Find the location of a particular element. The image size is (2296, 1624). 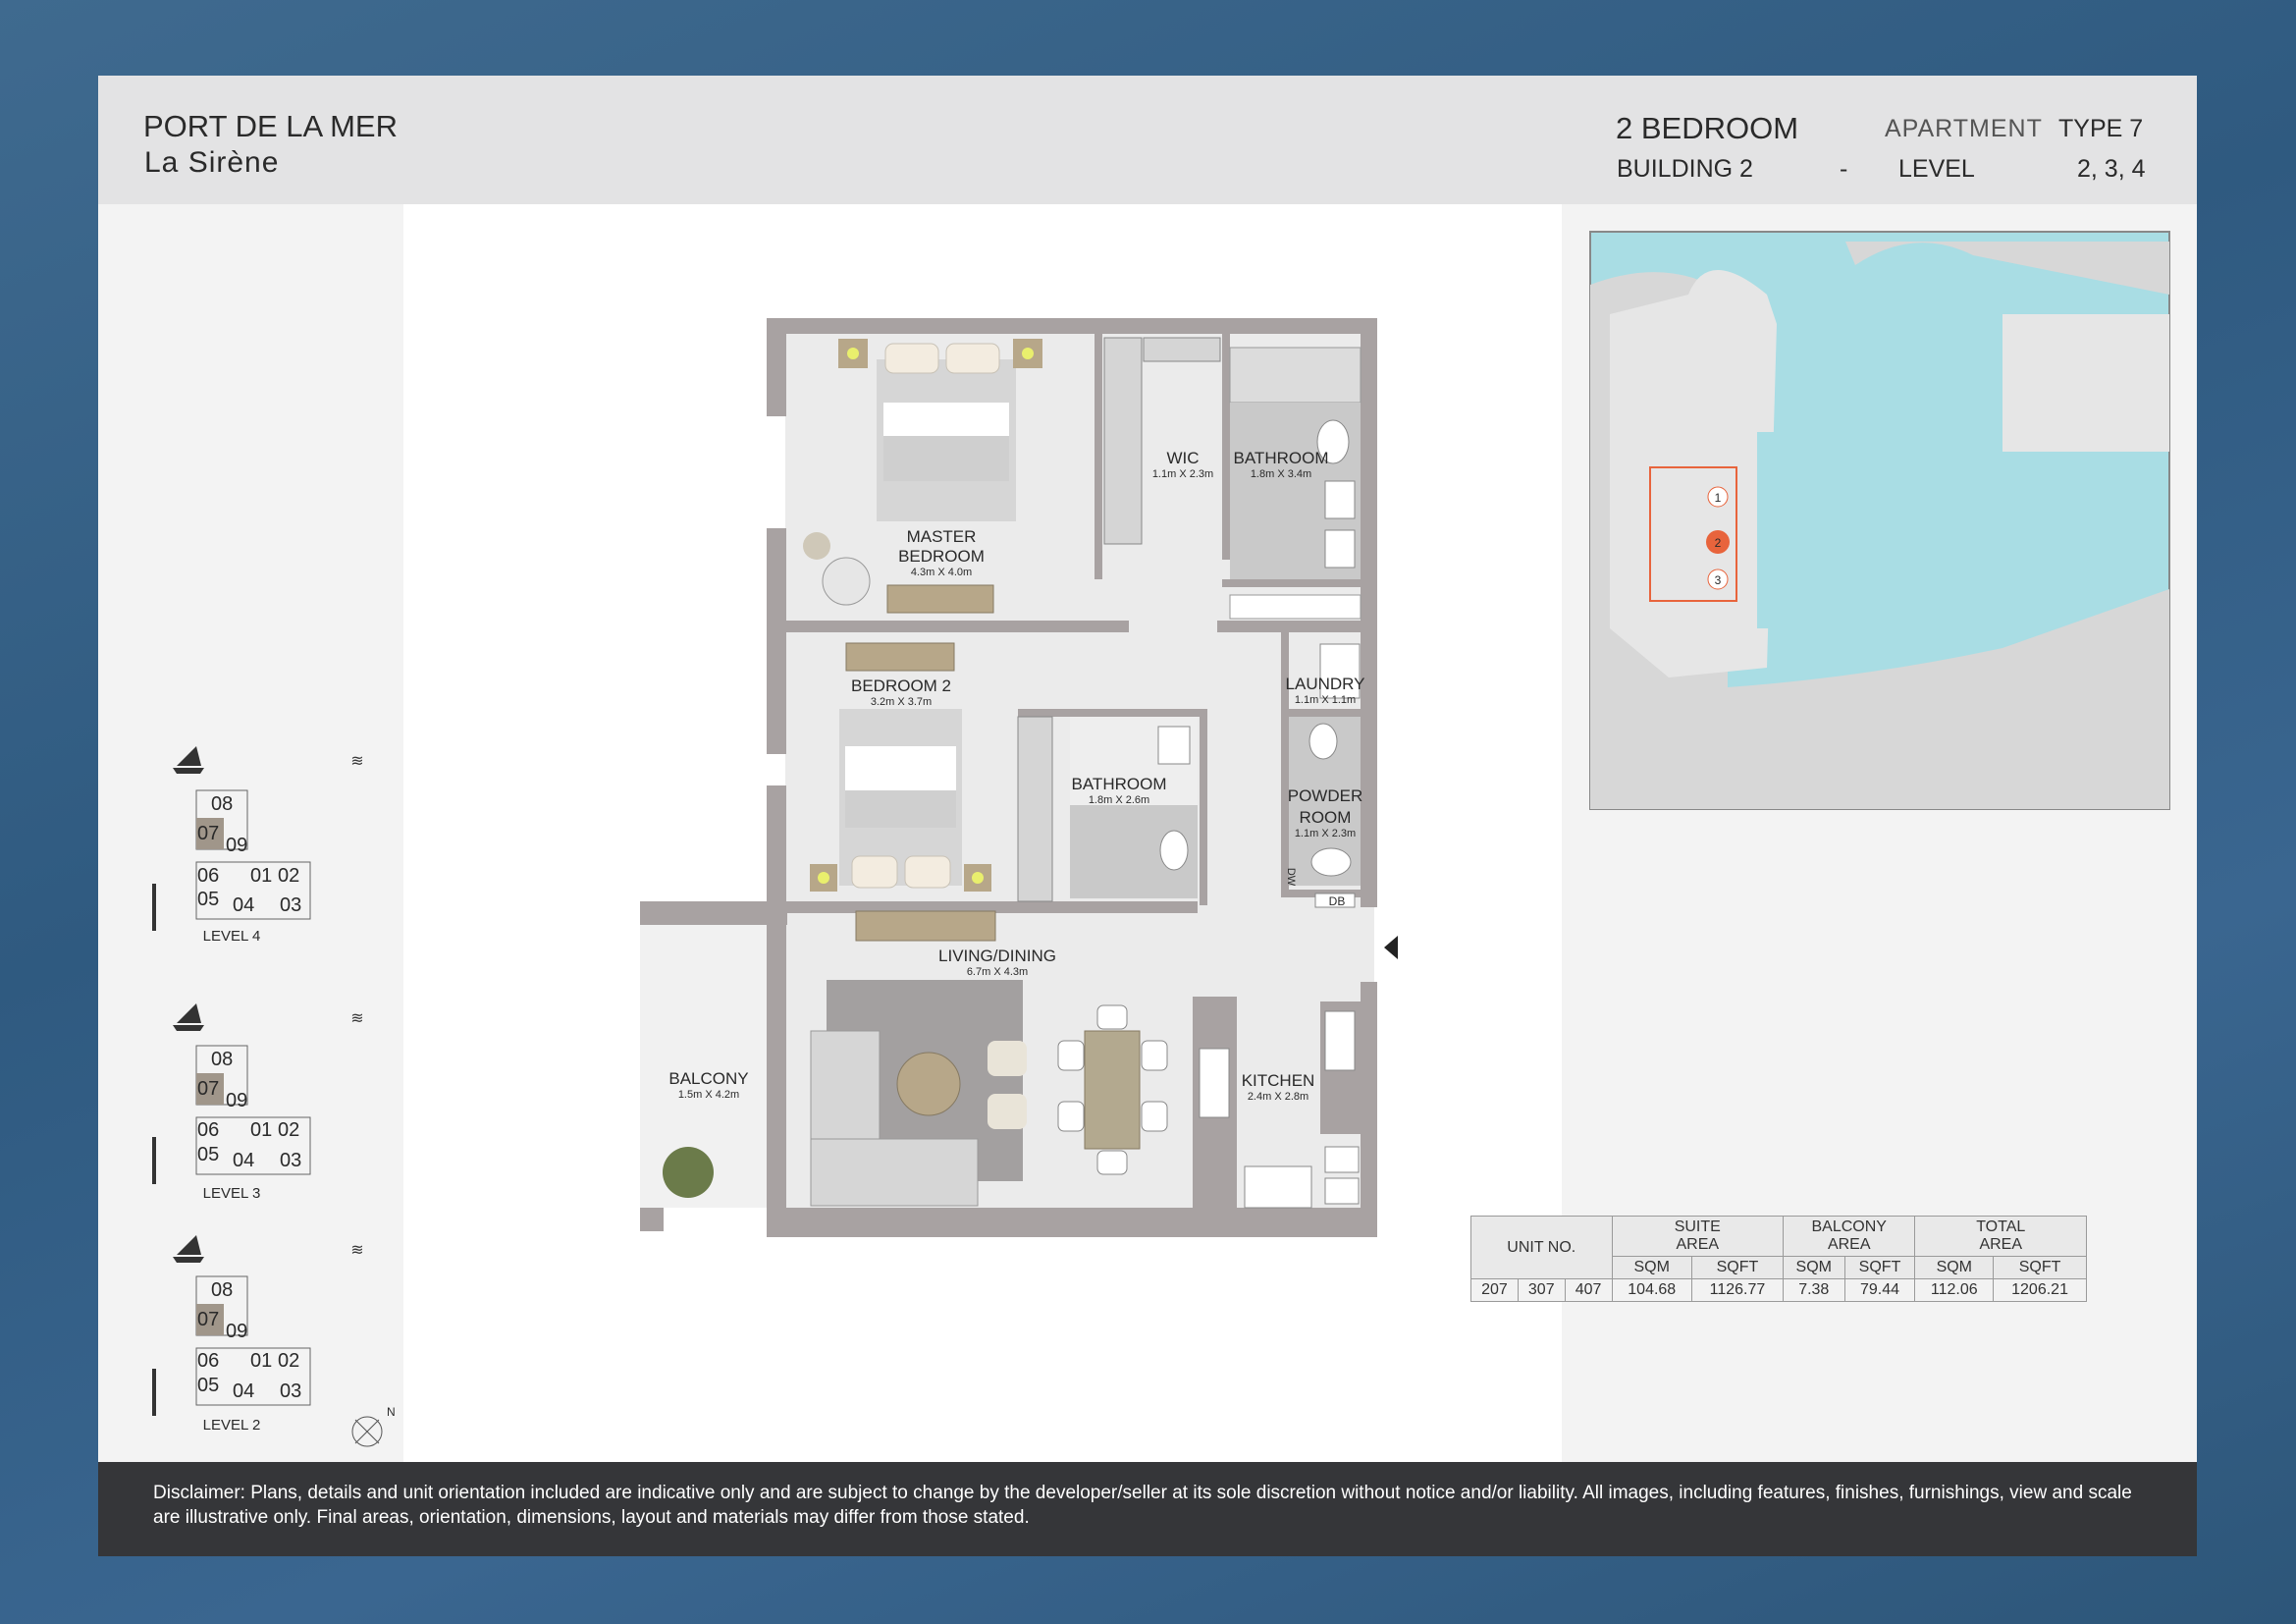

master-name-1: MASTER is located at coordinates (942, 536).